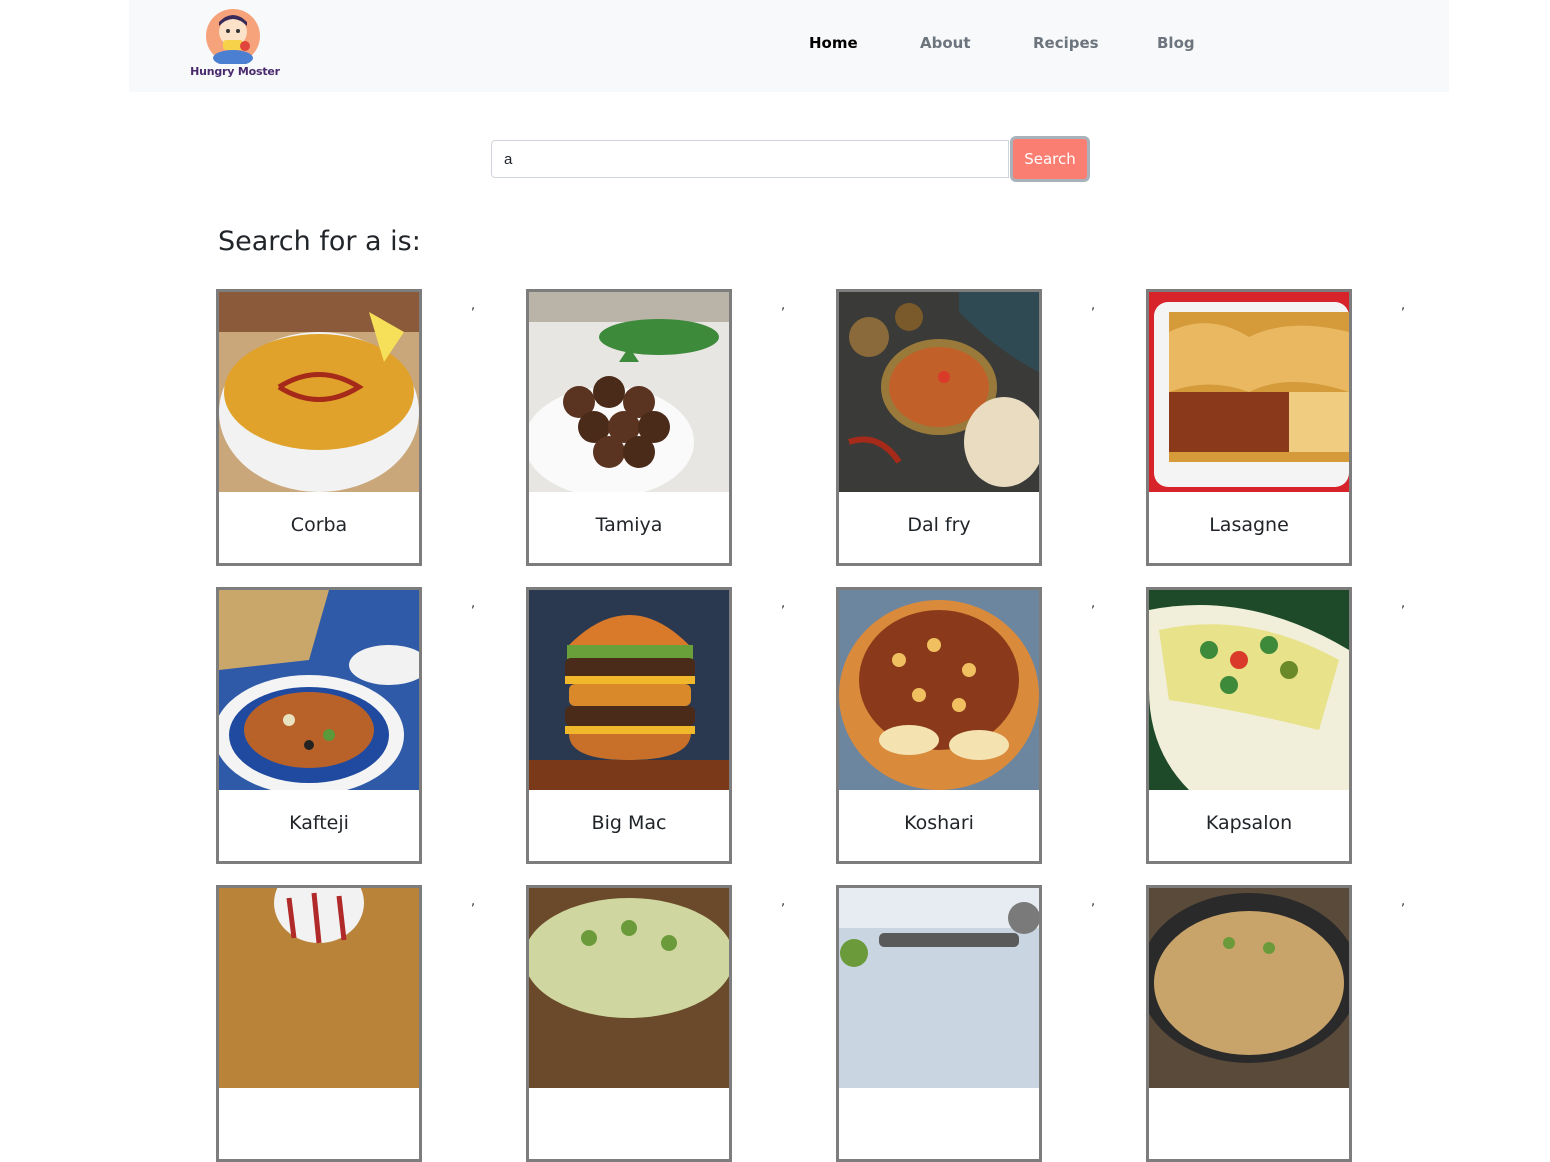 The height and width of the screenshot is (1162, 1550). I want to click on recipe-title: Tamiya, so click(629, 525).